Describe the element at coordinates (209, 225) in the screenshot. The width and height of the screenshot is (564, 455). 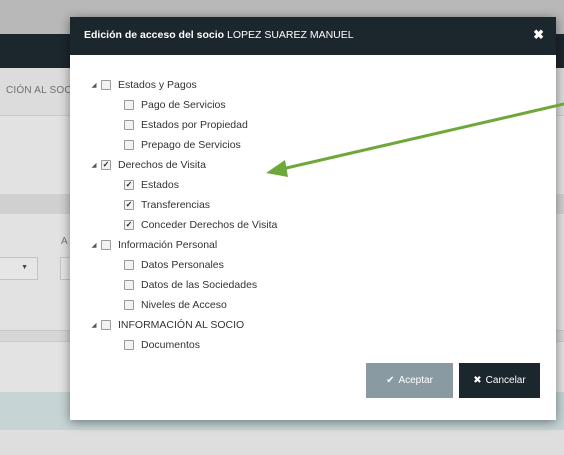
I see `permission-label: Conceder Derechos de Visita` at that location.